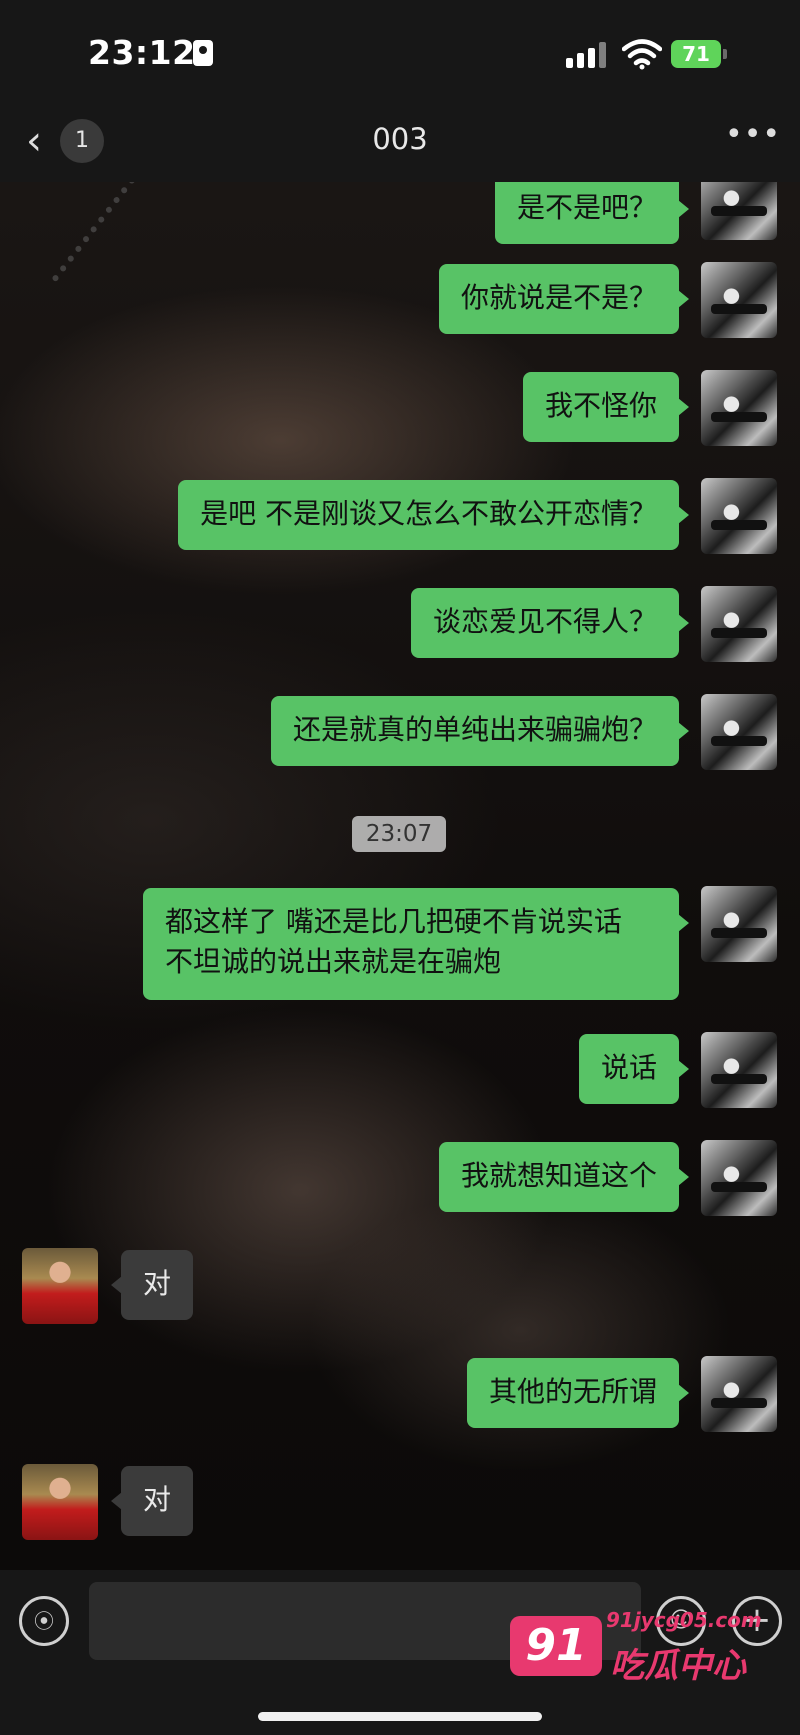 The width and height of the screenshot is (800, 1735). Describe the element at coordinates (678, 1666) in the screenshot. I see `watermark-name: 吃瓜中心` at that location.